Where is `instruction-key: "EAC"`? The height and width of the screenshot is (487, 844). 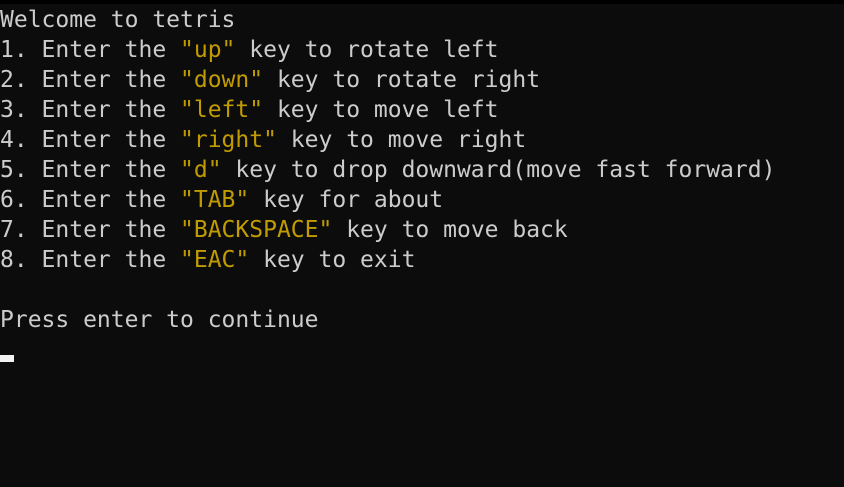 instruction-key: "EAC" is located at coordinates (215, 260).